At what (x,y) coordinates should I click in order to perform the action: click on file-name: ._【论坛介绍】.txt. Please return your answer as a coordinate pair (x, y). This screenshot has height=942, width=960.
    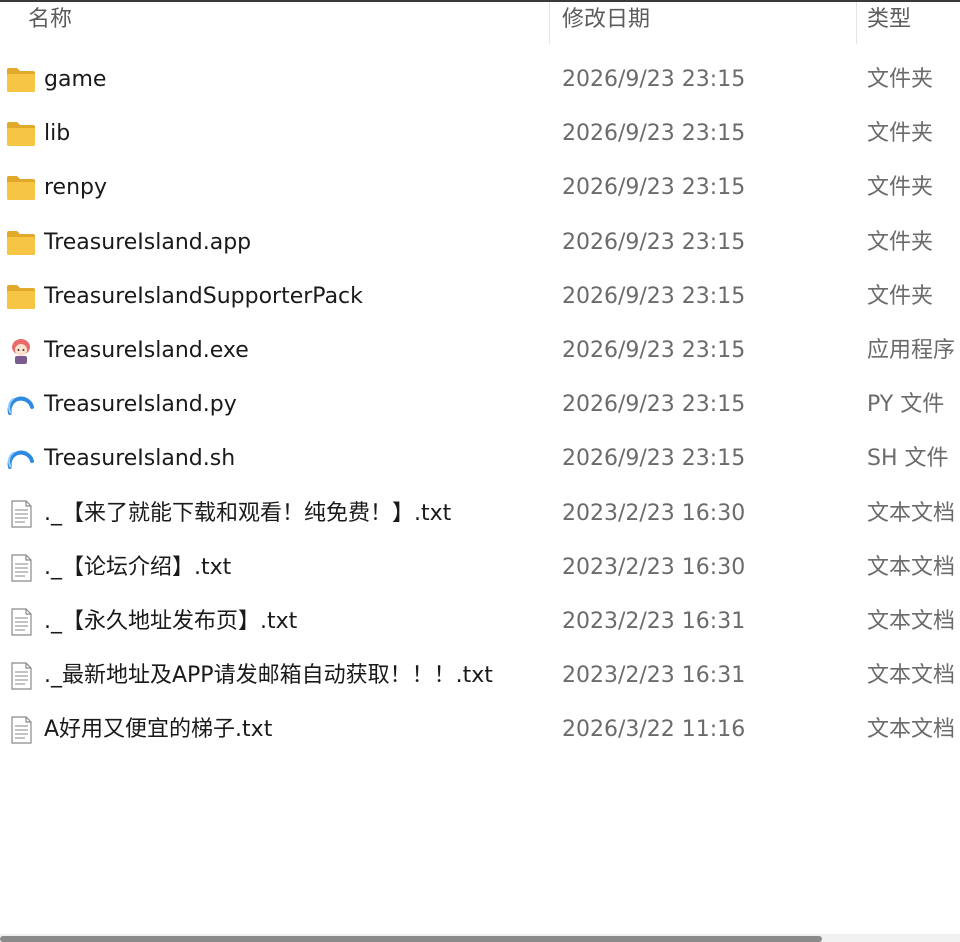
    Looking at the image, I should click on (296, 568).